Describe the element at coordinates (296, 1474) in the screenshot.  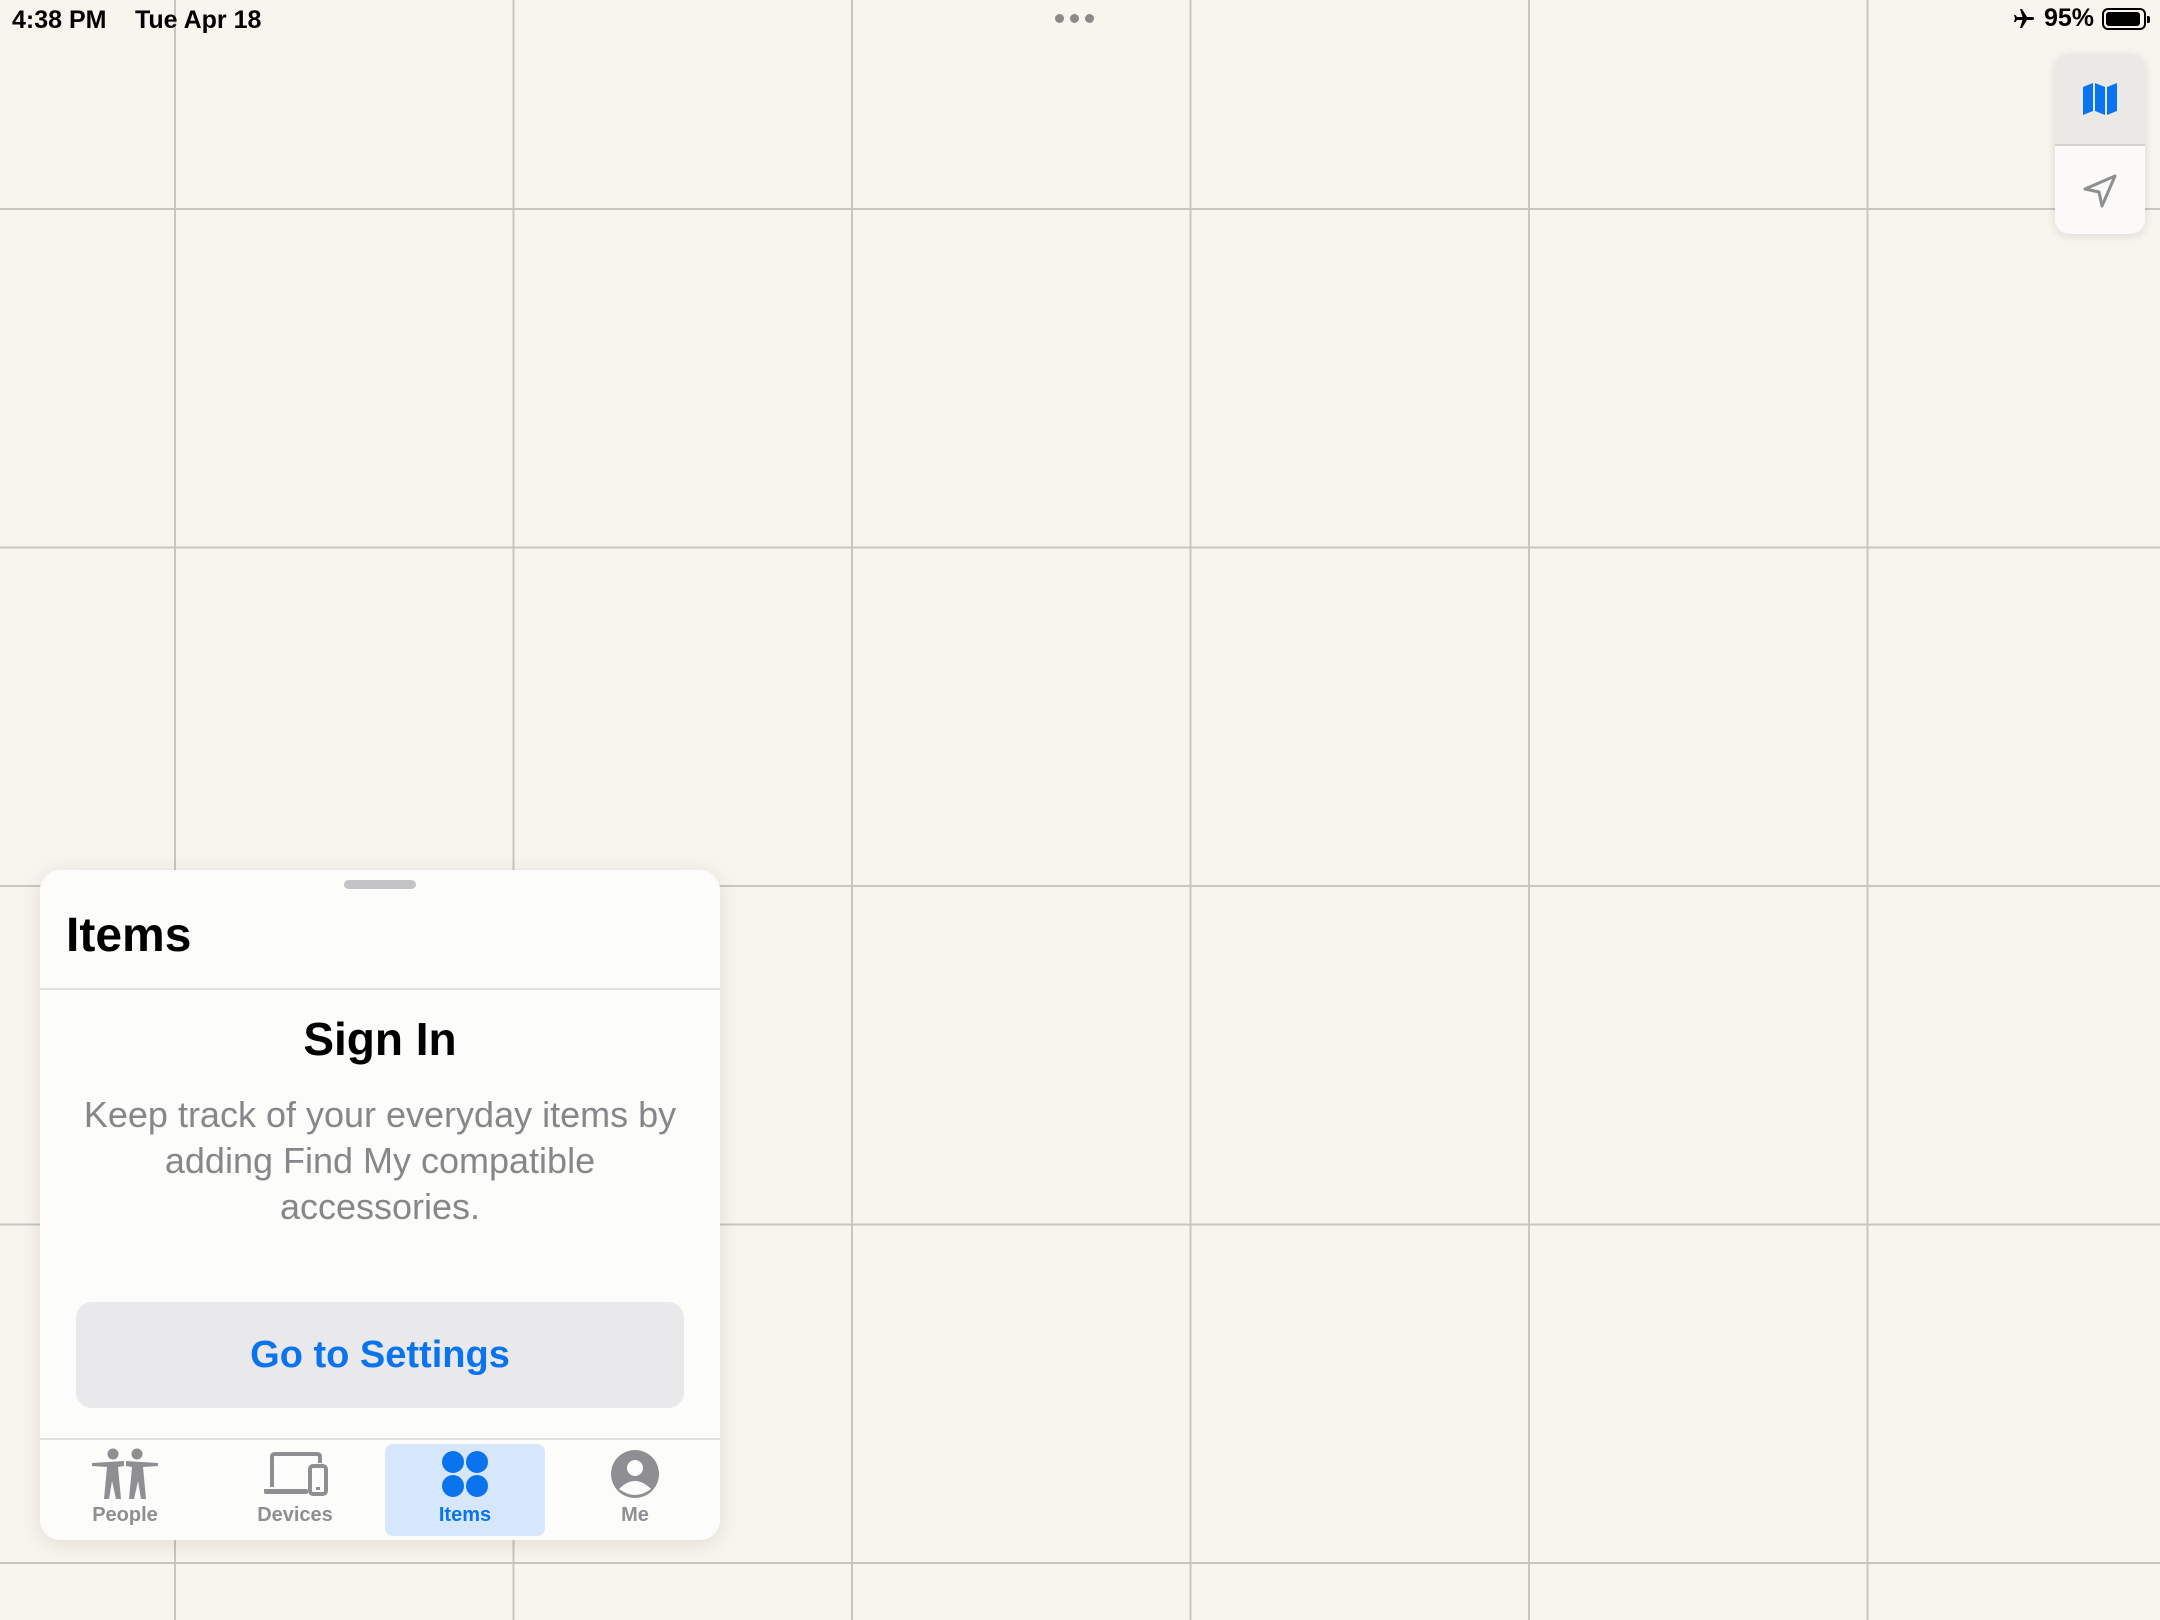
I see `devices-icon` at that location.